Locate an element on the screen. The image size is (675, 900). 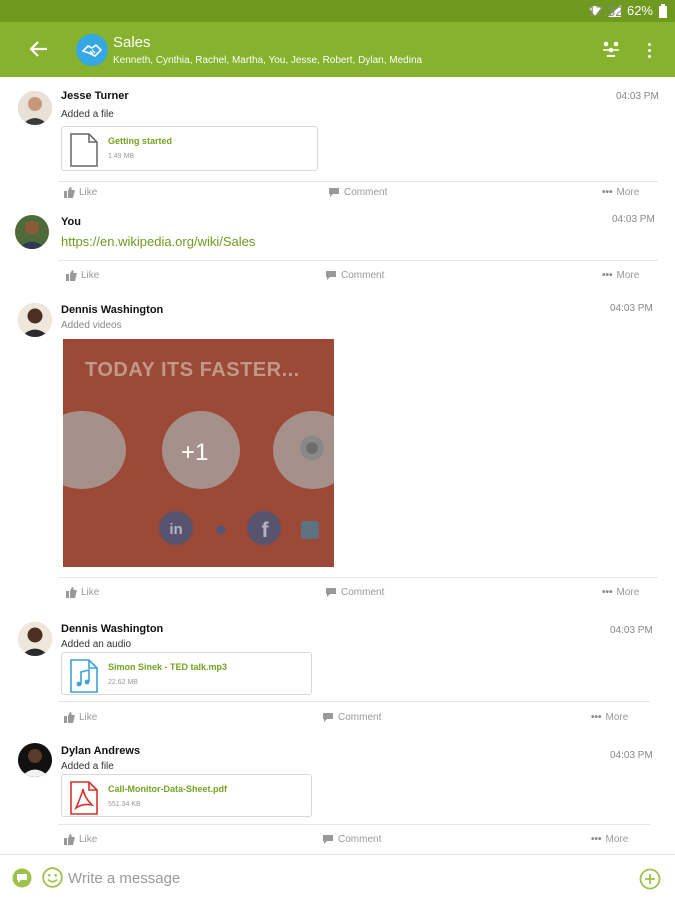
emoji-icon is located at coordinates (52, 877).